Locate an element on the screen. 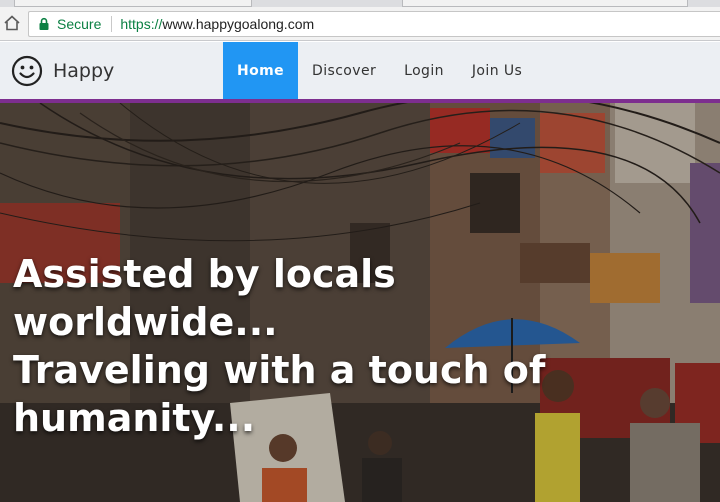  nav-menu: Home Discover Login Join Us is located at coordinates (379, 71).